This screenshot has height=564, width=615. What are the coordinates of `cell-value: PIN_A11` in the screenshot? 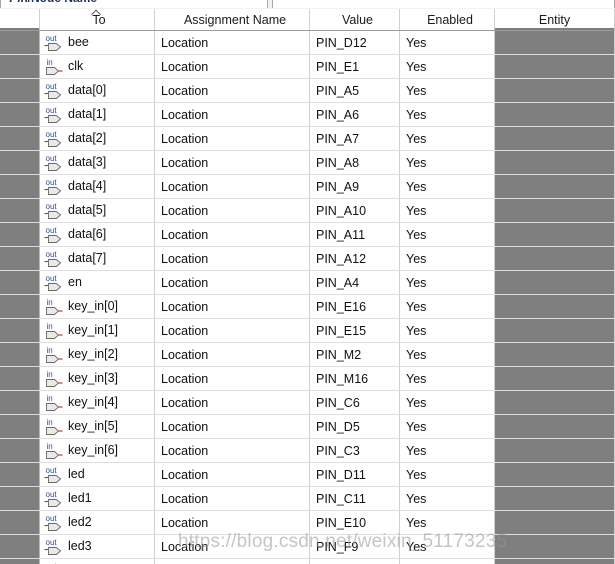 It's located at (355, 234).